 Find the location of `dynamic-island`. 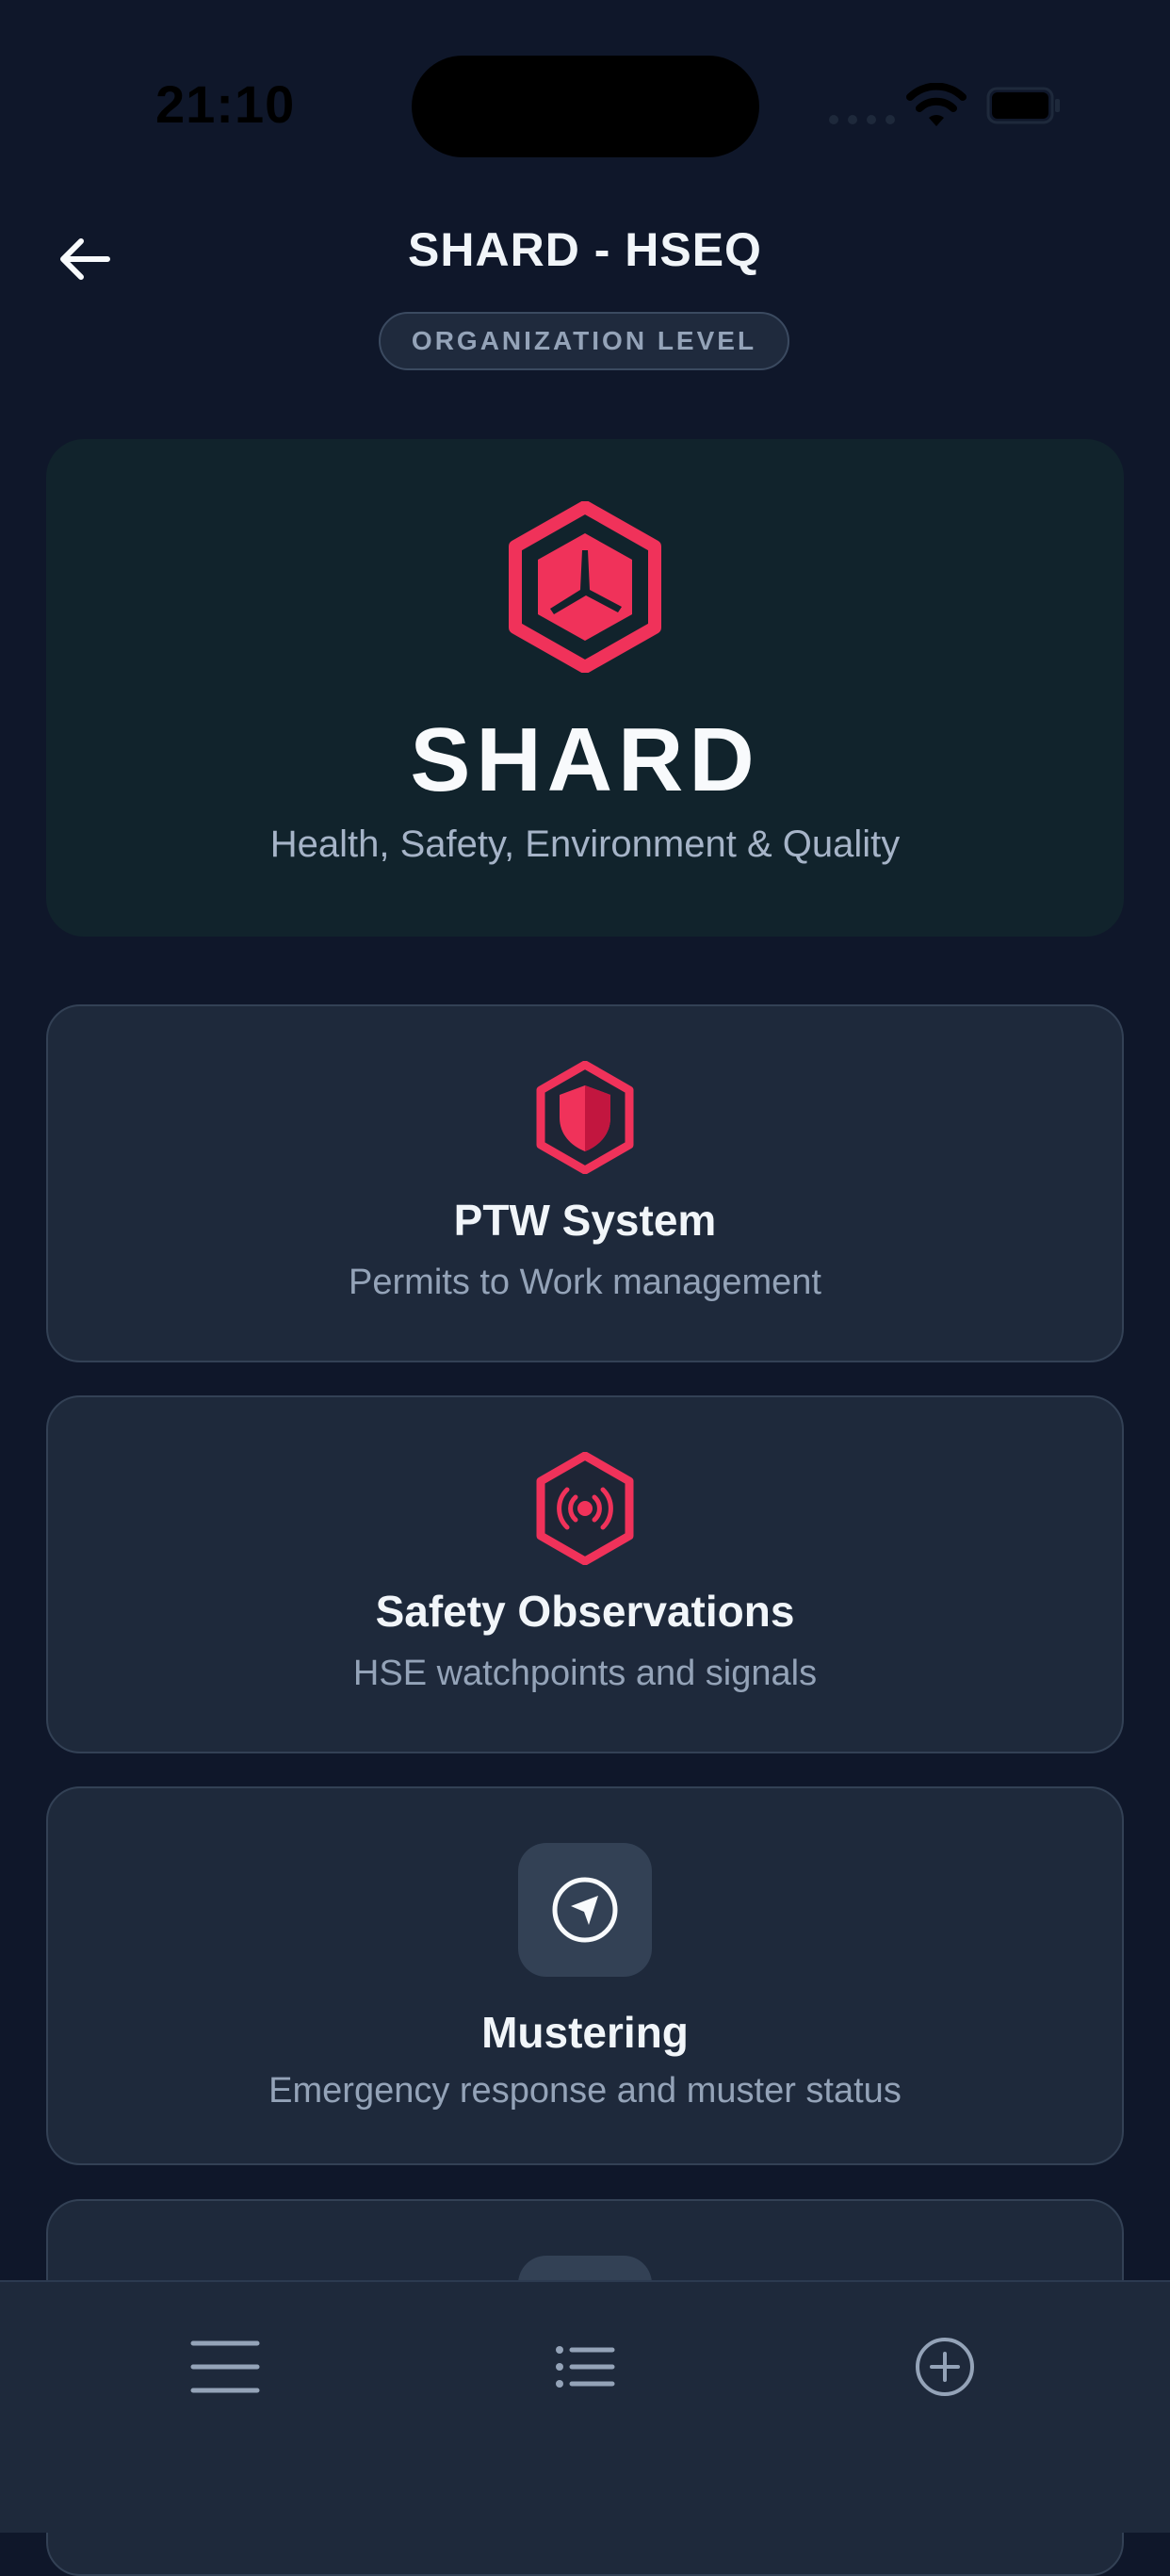

dynamic-island is located at coordinates (585, 106).